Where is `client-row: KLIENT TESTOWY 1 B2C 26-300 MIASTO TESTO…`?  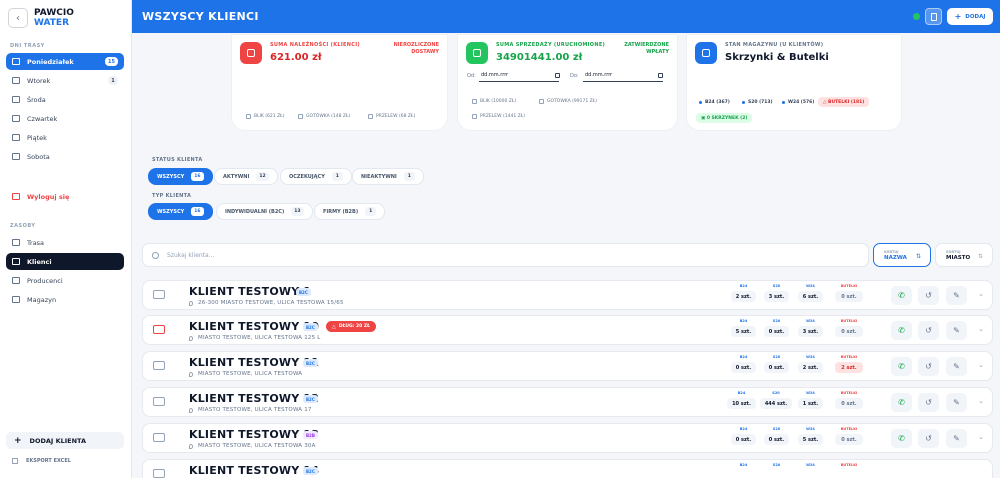 client-row: KLIENT TESTOWY 1 B2C 26-300 MIASTO TESTO… is located at coordinates (567, 295).